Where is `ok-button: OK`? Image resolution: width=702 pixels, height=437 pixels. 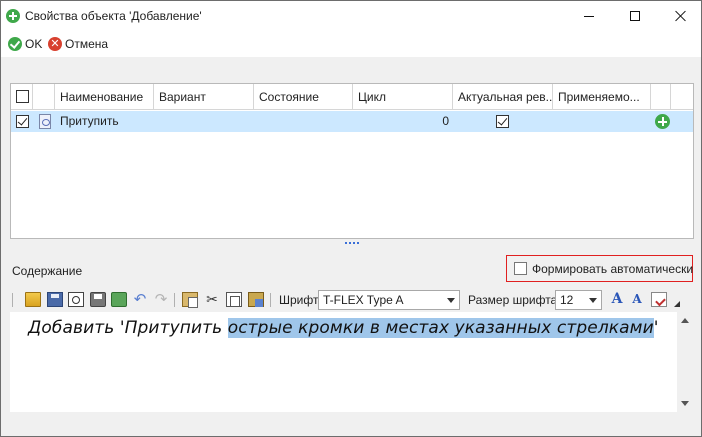 ok-button: OK is located at coordinates (25, 44).